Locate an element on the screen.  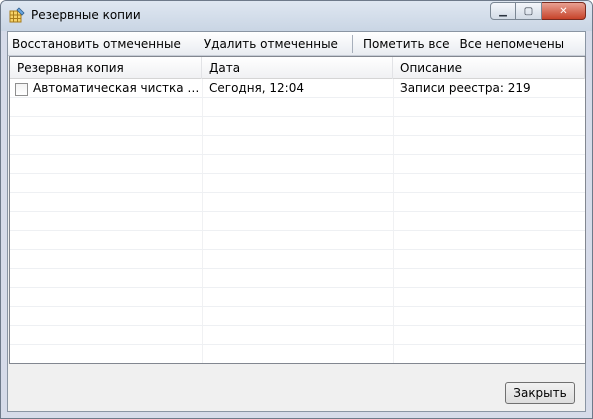
toolbar-separator is located at coordinates (352, 43).